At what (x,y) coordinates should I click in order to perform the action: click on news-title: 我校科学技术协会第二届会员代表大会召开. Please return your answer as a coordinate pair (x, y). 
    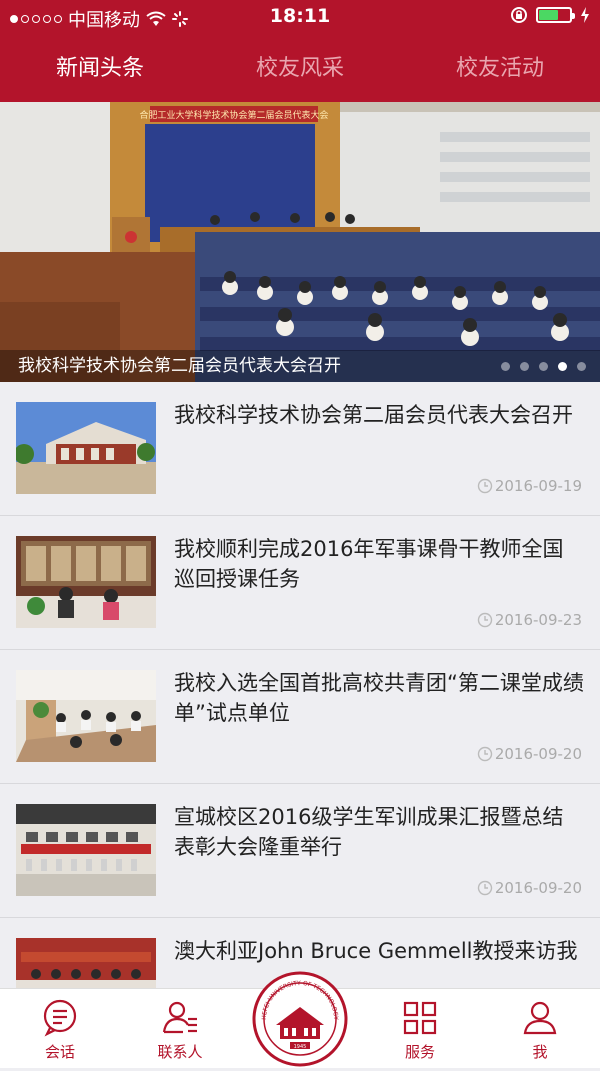
    Looking at the image, I should click on (373, 415).